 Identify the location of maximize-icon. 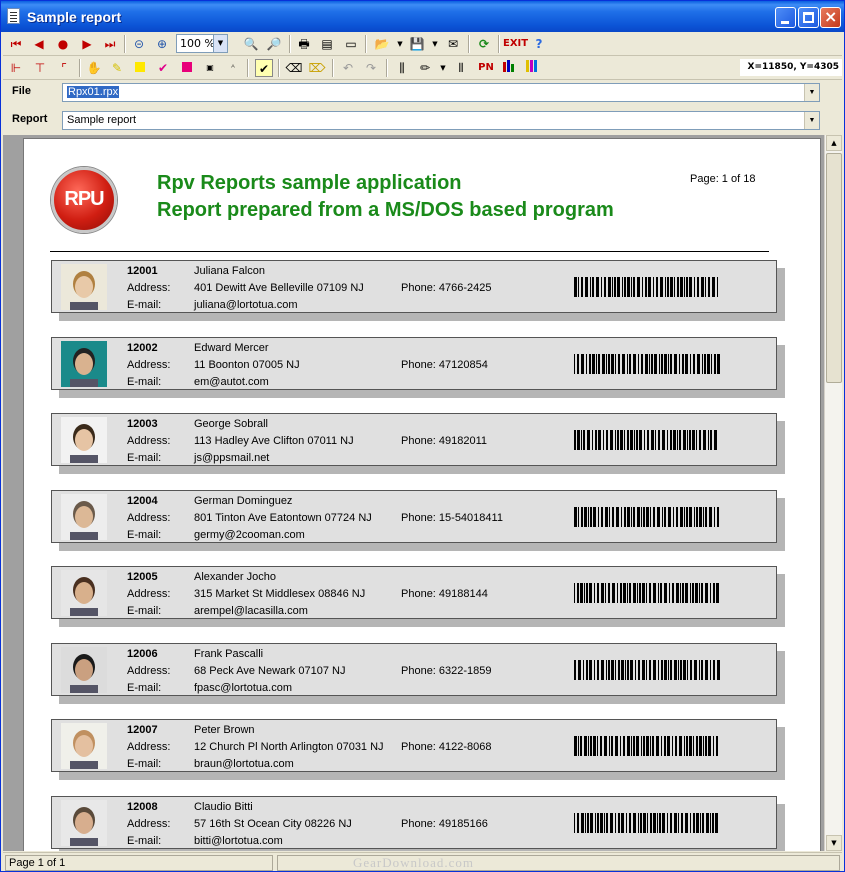
(808, 17).